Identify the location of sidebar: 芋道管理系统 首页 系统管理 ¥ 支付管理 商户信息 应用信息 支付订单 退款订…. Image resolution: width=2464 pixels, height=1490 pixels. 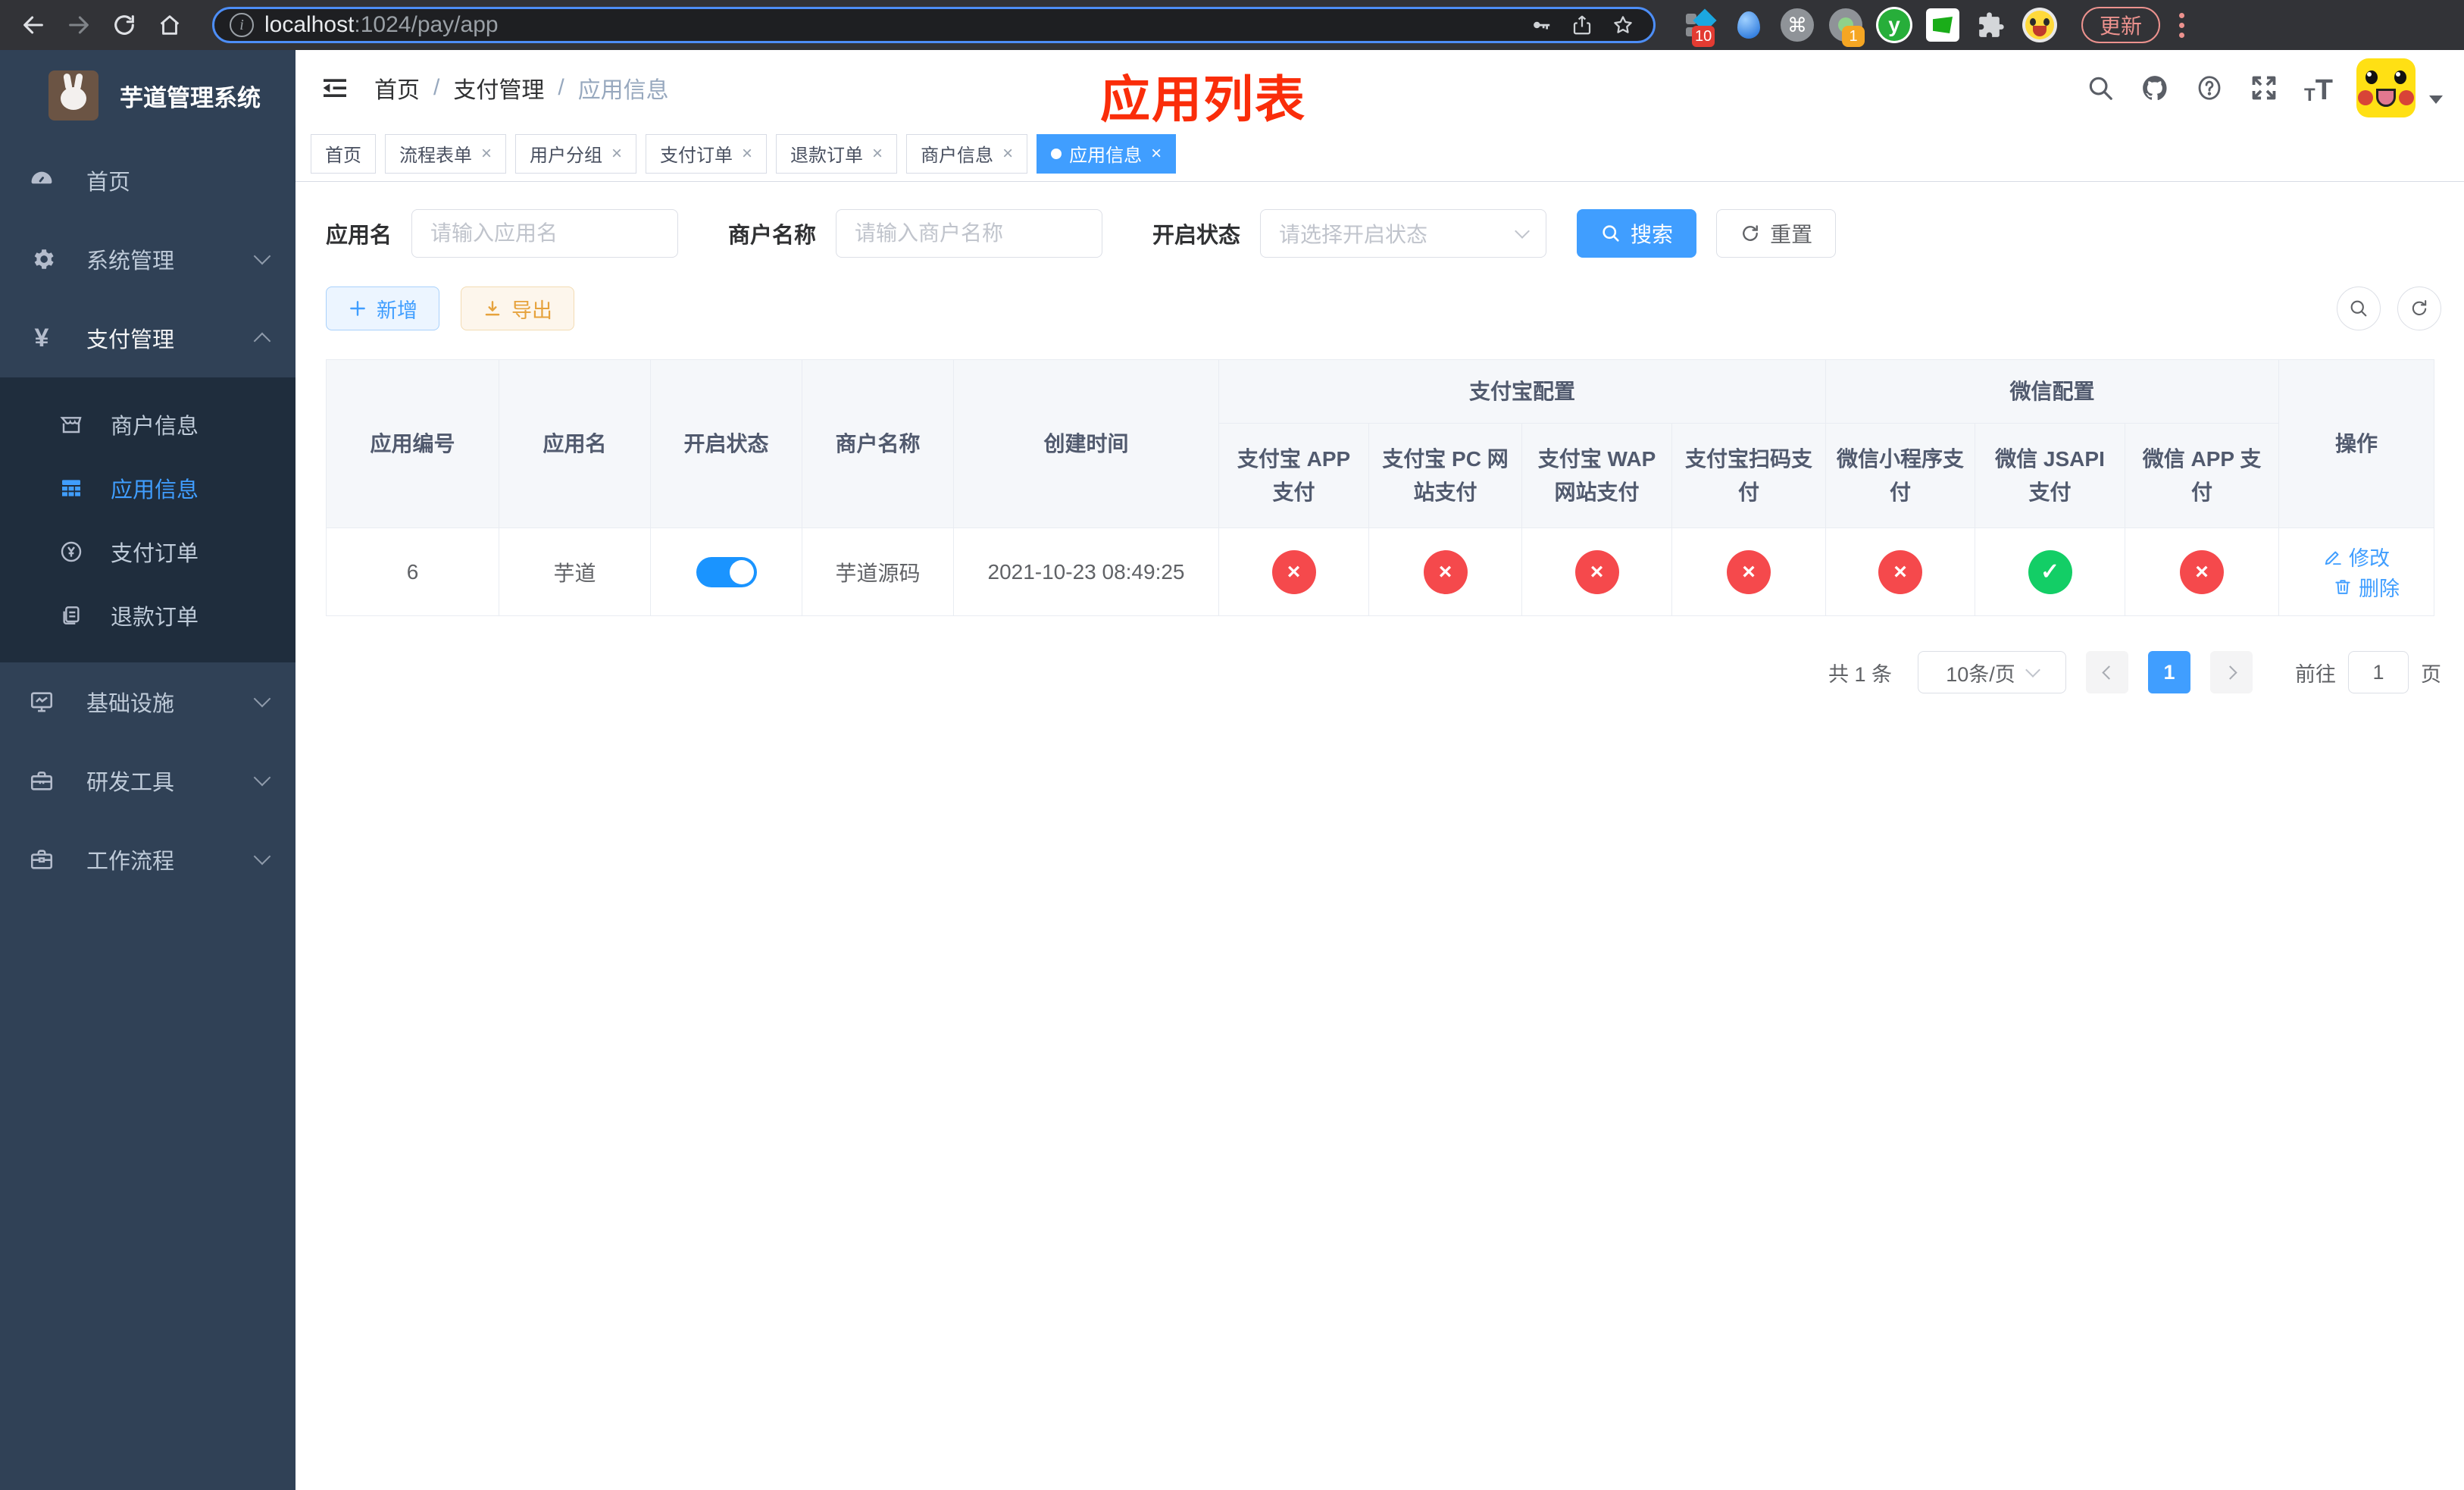
(147, 770).